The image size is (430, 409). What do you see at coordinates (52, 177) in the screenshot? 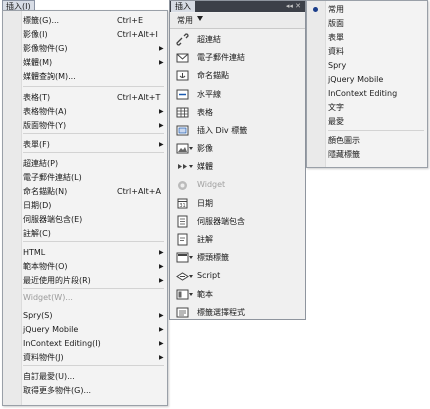
I see `menu-item-label: 電子郵件連結(L)` at bounding box center [52, 177].